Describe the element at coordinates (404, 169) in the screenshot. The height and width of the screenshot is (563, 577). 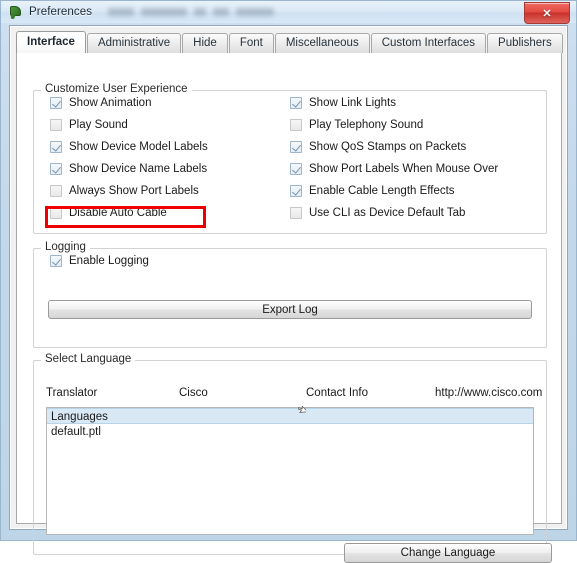
I see `checkbox-label: Show Port Labels When Mouse Over` at that location.